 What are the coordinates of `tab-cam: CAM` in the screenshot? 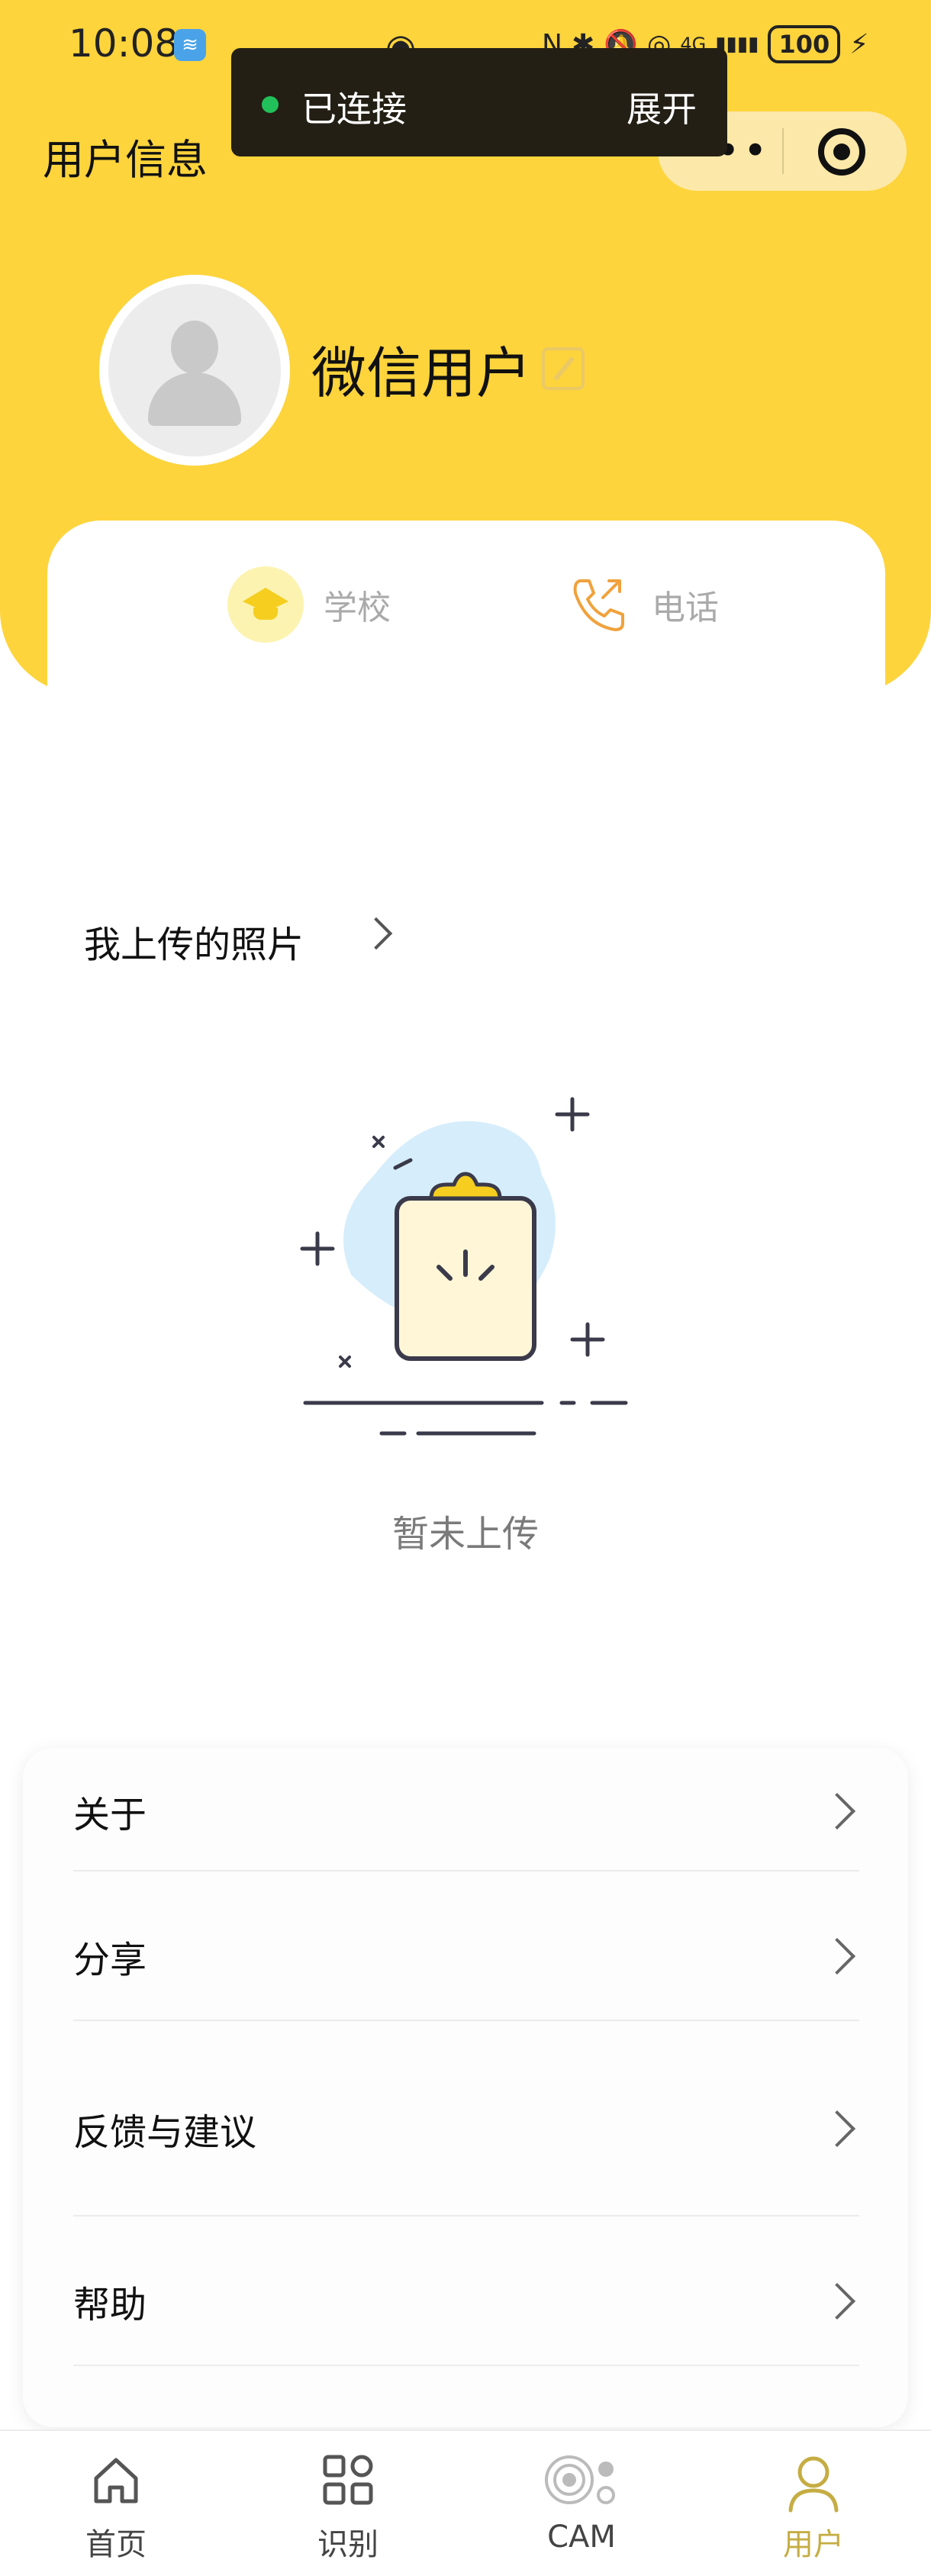 It's located at (581, 2503).